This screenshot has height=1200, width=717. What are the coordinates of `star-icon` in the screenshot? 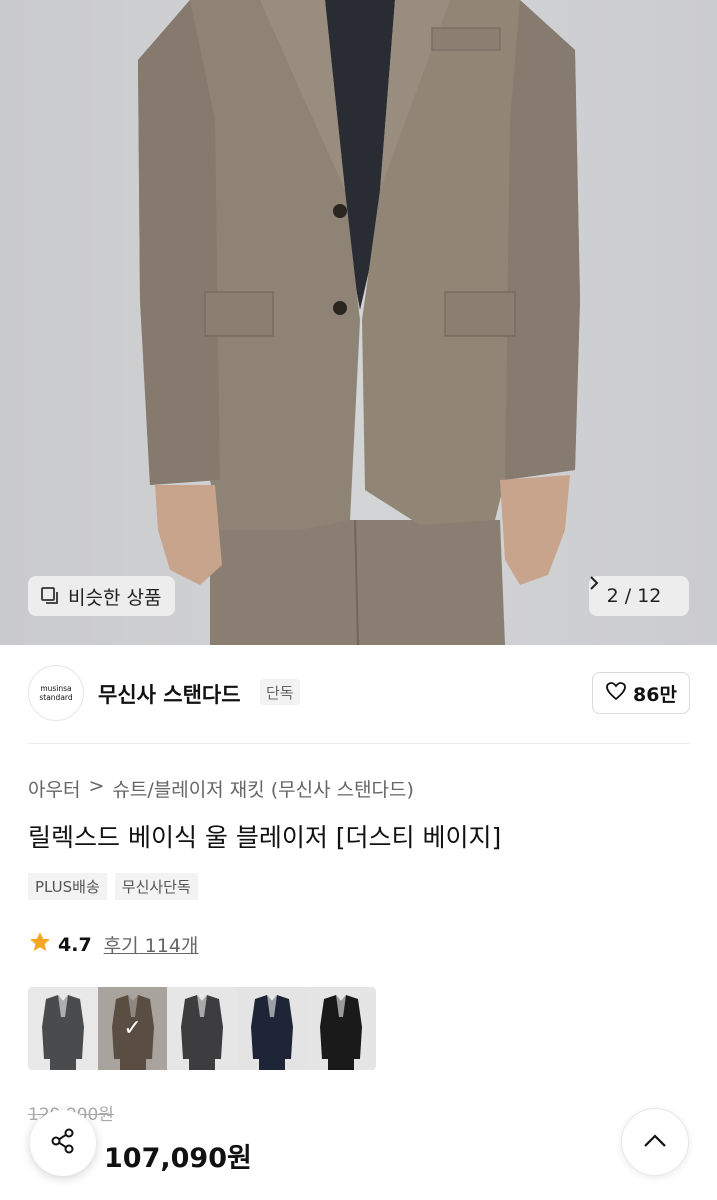 It's located at (40, 944).